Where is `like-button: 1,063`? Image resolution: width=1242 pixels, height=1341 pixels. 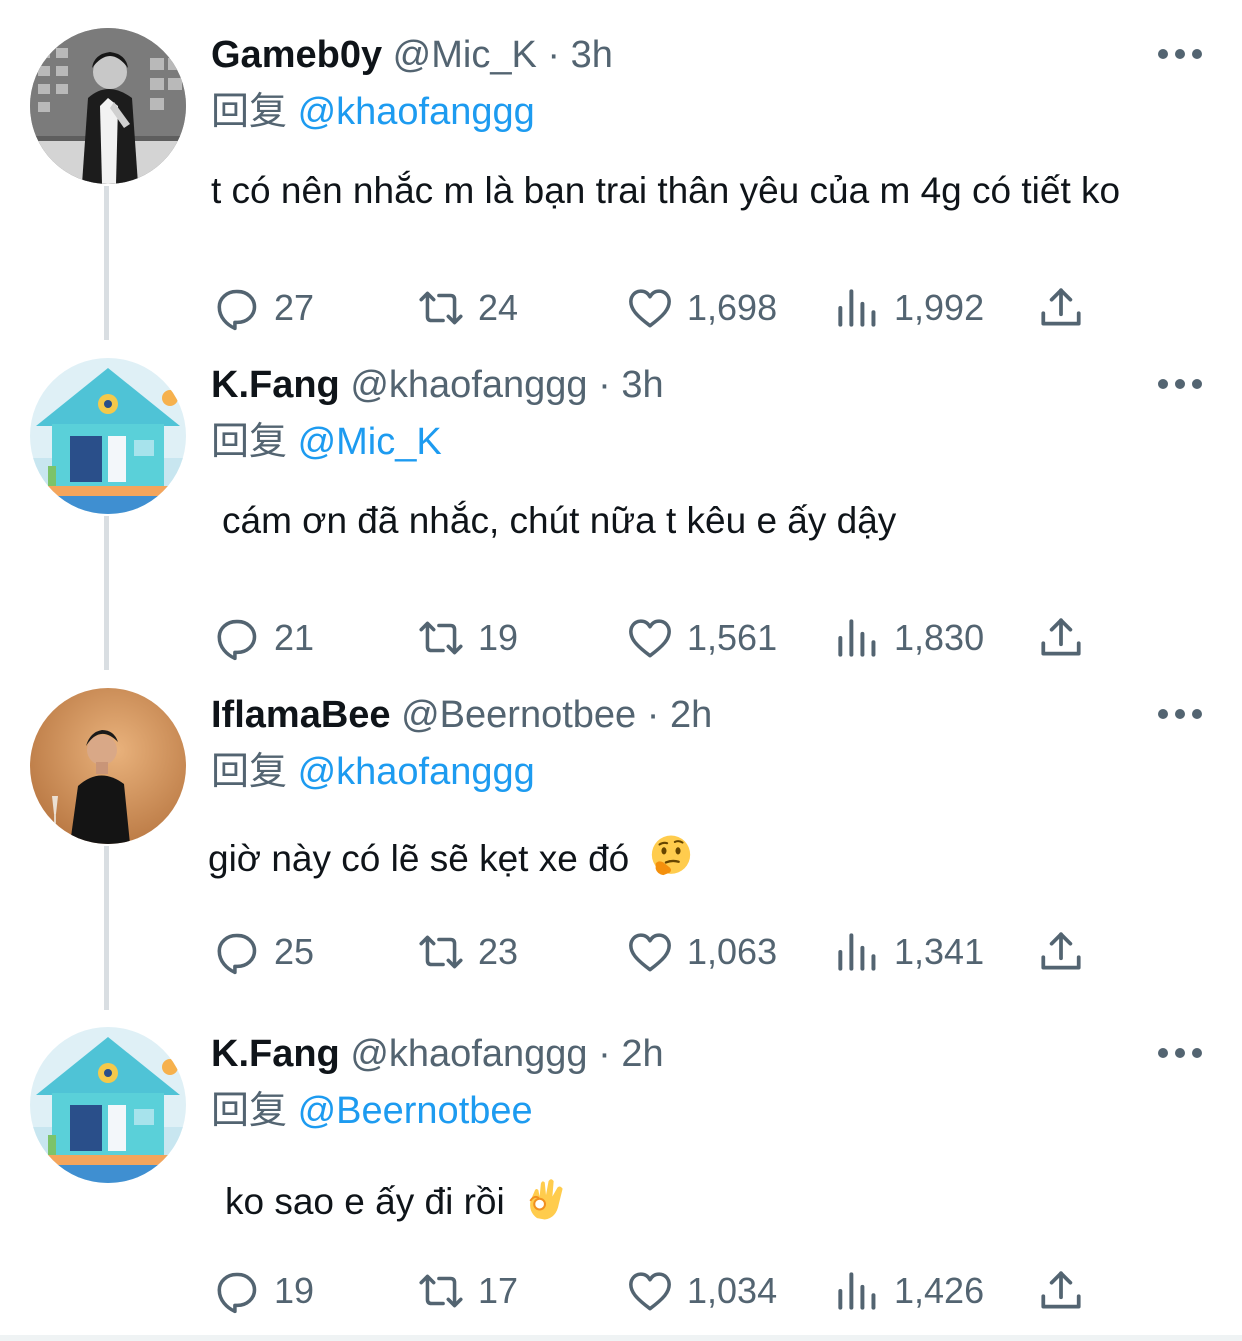 like-button: 1,063 is located at coordinates (701, 952).